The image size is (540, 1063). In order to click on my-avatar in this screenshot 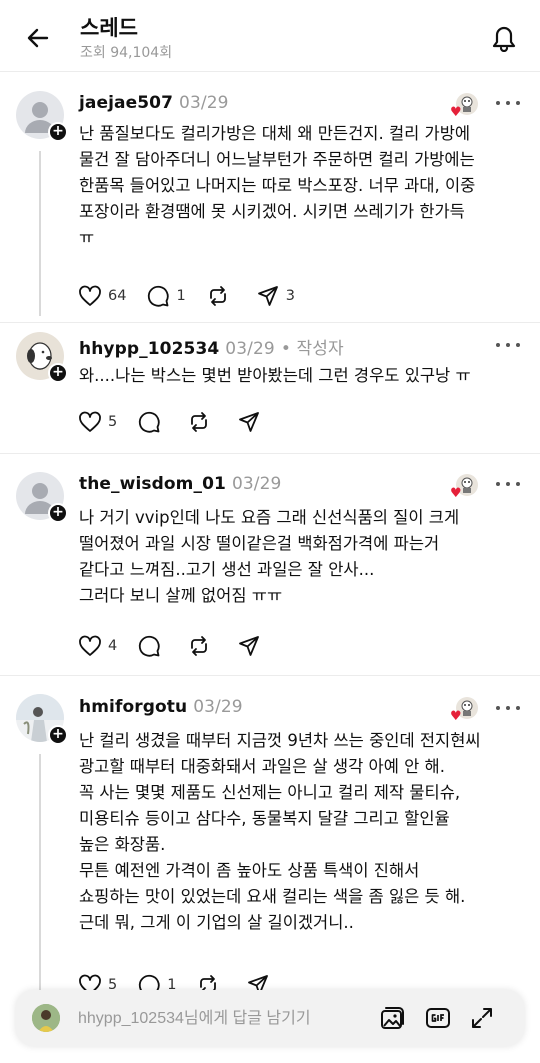, I will do `click(46, 1018)`.